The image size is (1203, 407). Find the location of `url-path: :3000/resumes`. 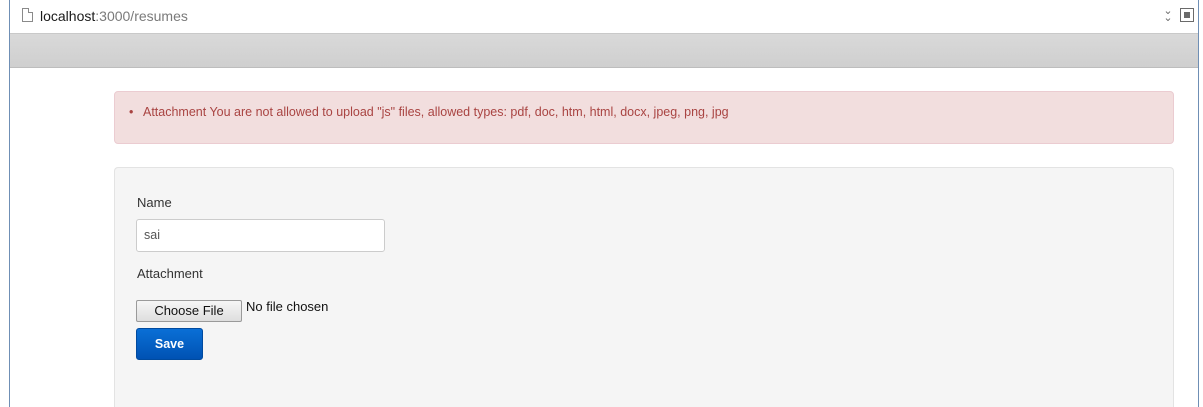

url-path: :3000/resumes is located at coordinates (141, 16).